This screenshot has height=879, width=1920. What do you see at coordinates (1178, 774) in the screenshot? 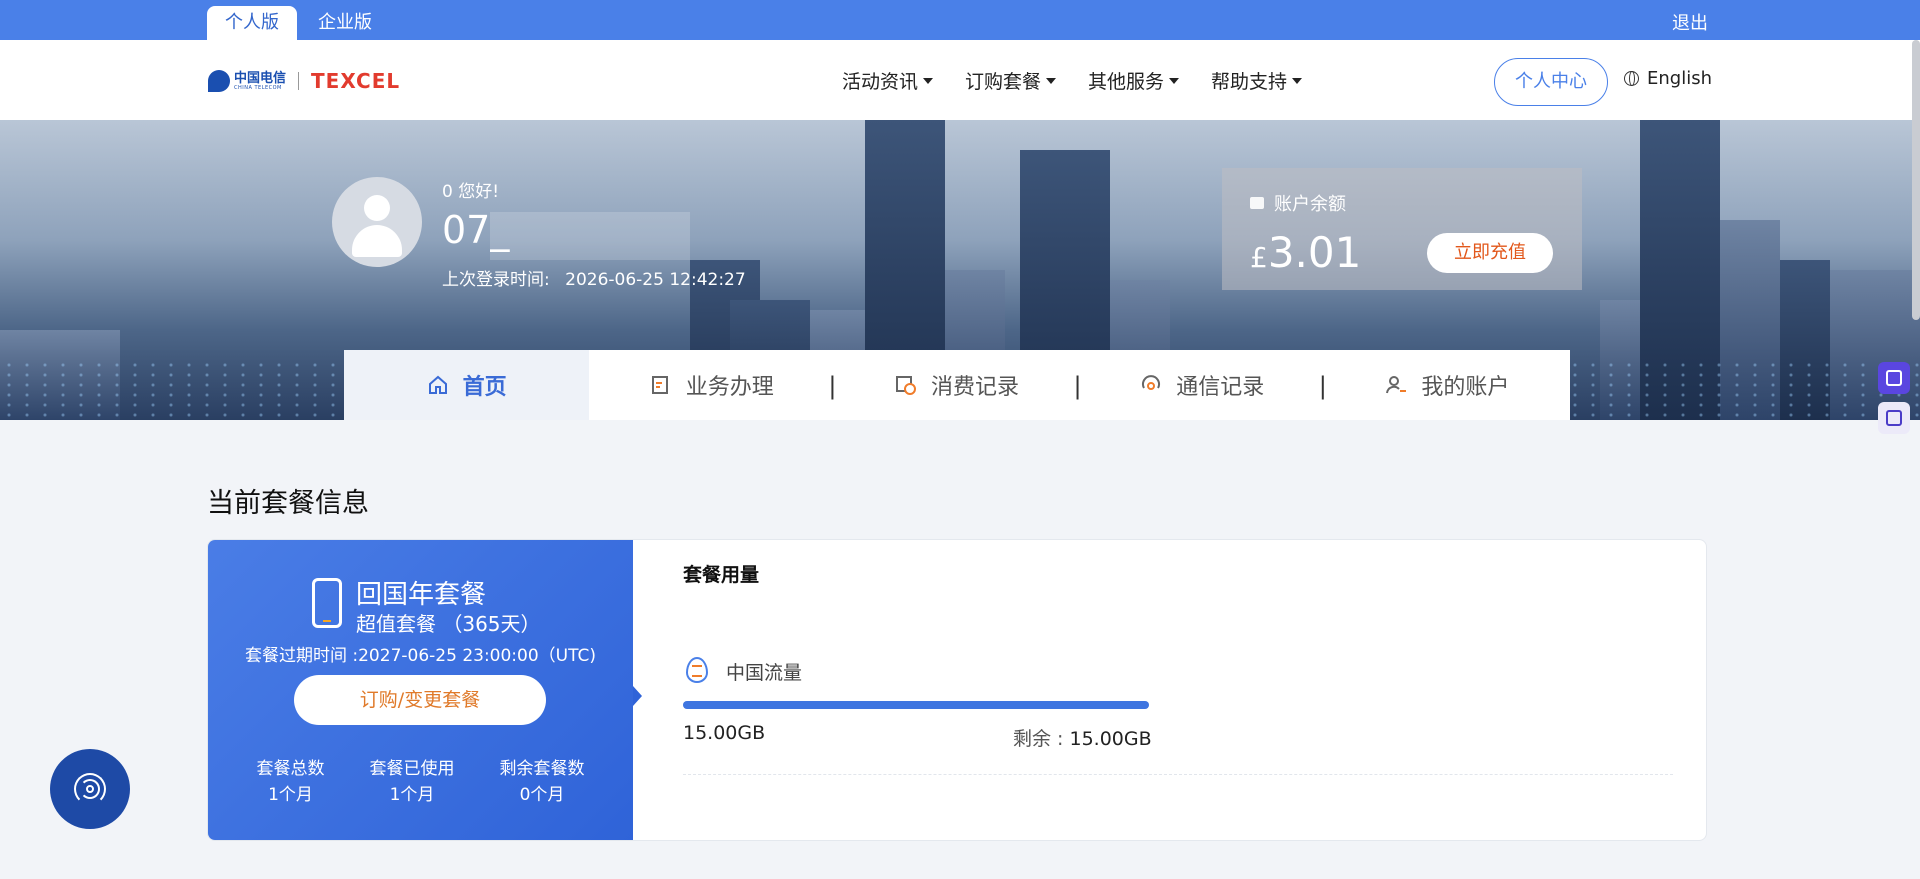
I see `usage-divider` at bounding box center [1178, 774].